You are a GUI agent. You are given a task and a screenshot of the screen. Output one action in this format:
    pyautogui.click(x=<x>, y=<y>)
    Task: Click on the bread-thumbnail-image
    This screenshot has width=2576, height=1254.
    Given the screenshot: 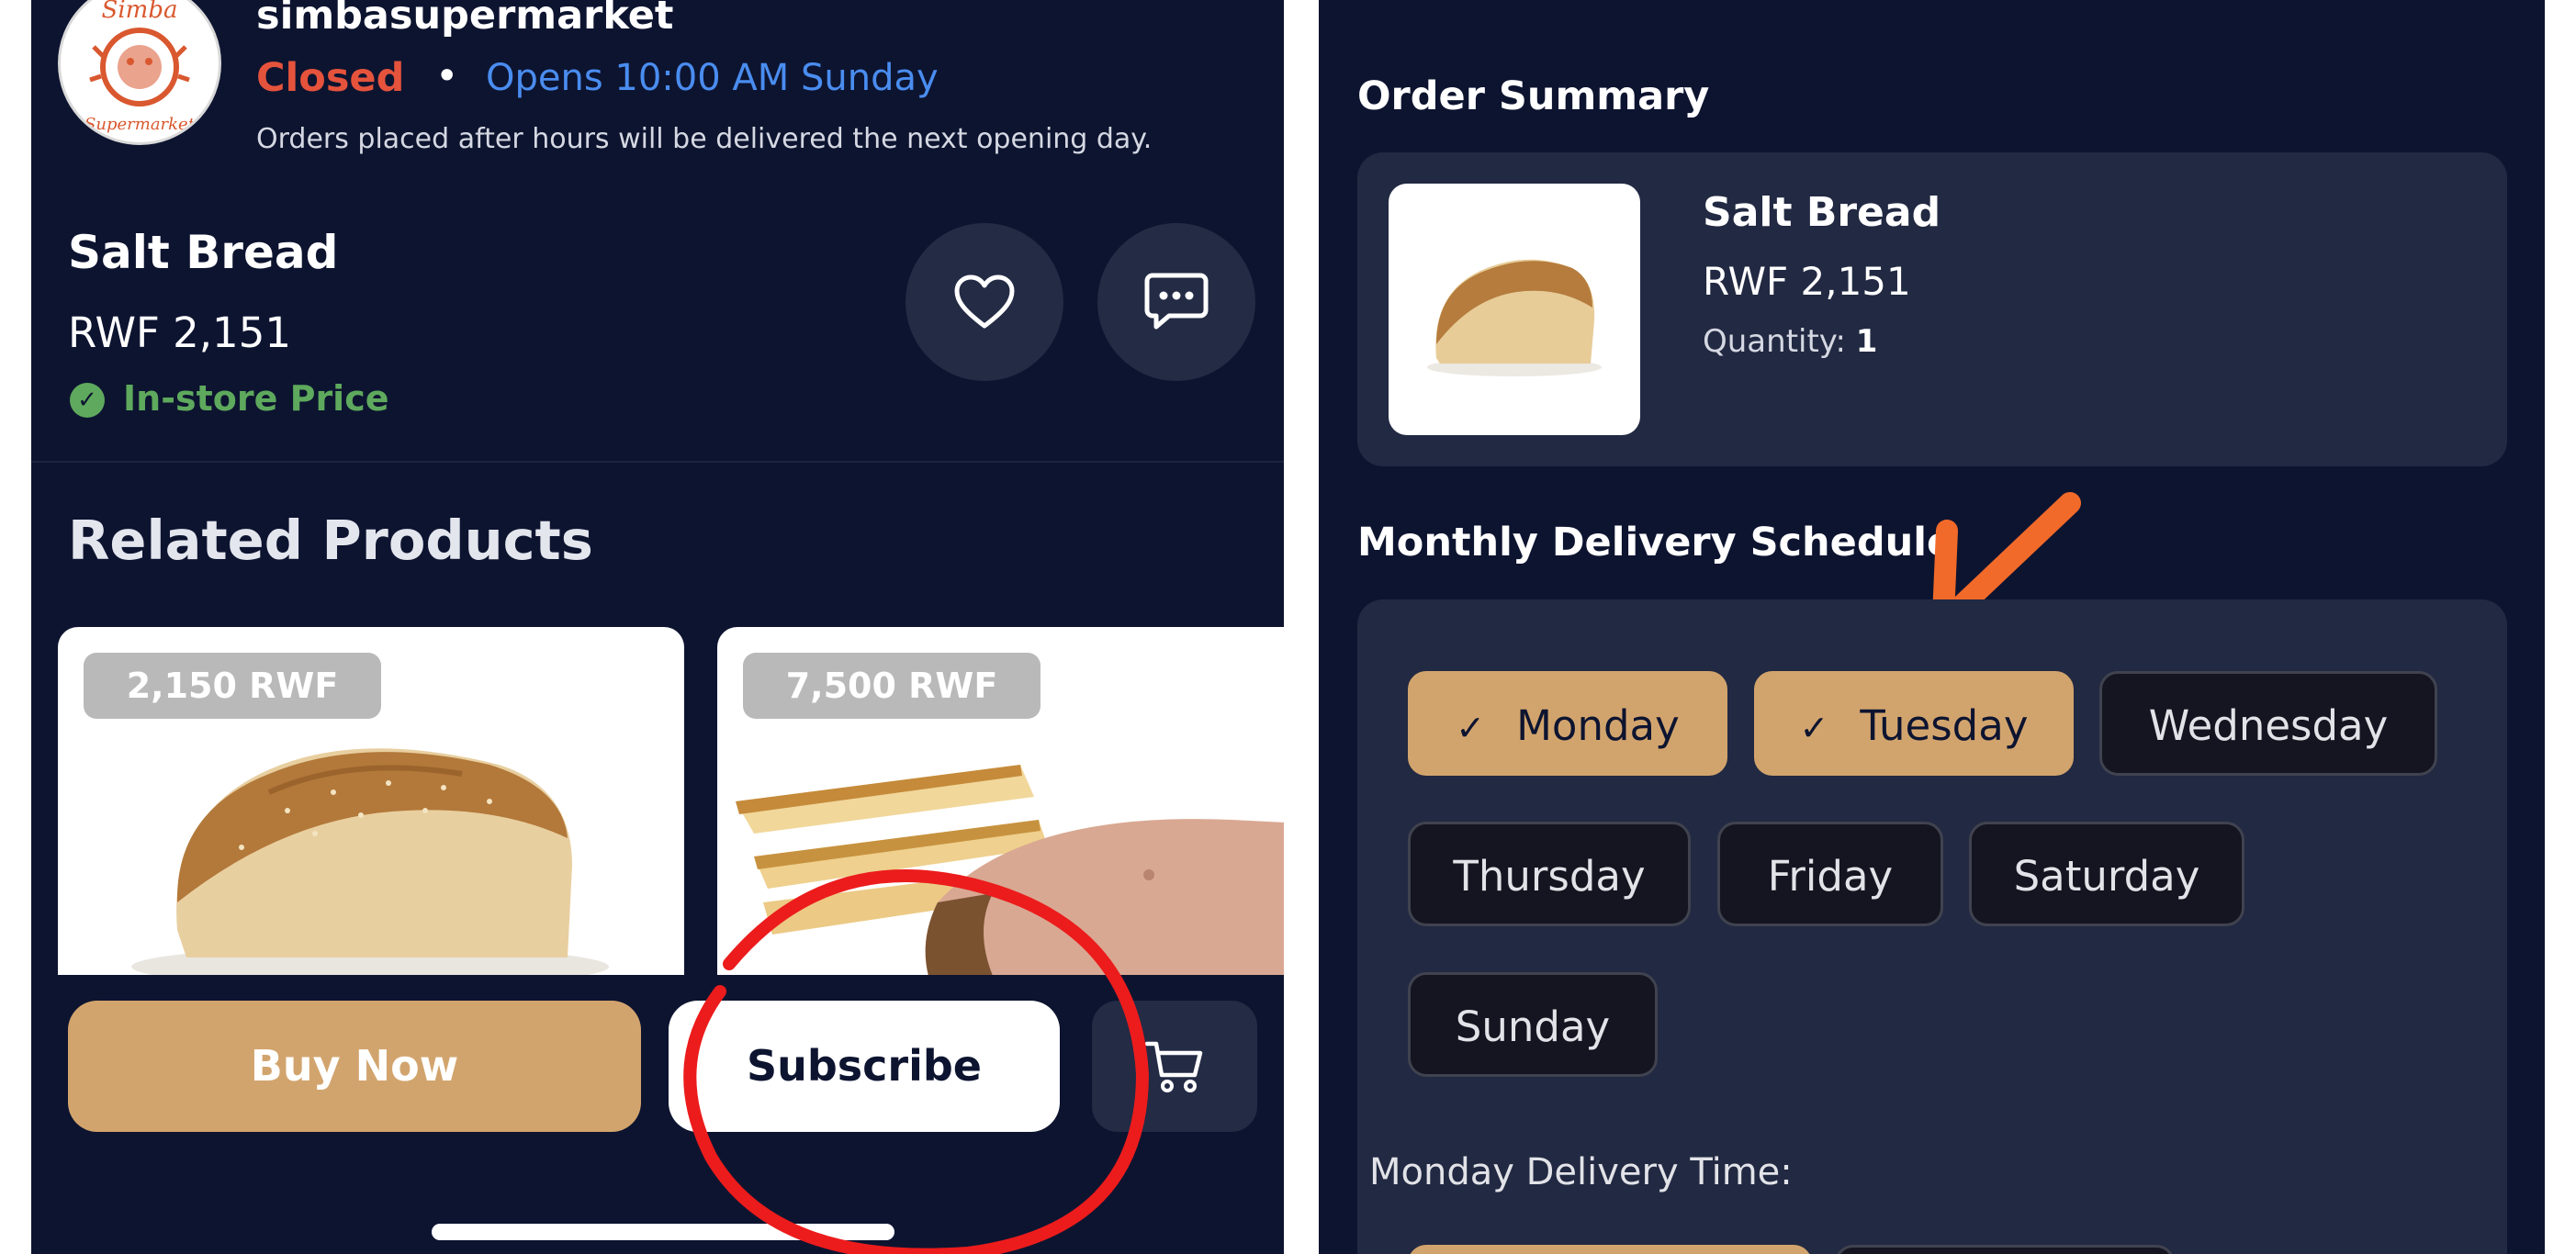 What is the action you would take?
    pyautogui.click(x=1514, y=317)
    